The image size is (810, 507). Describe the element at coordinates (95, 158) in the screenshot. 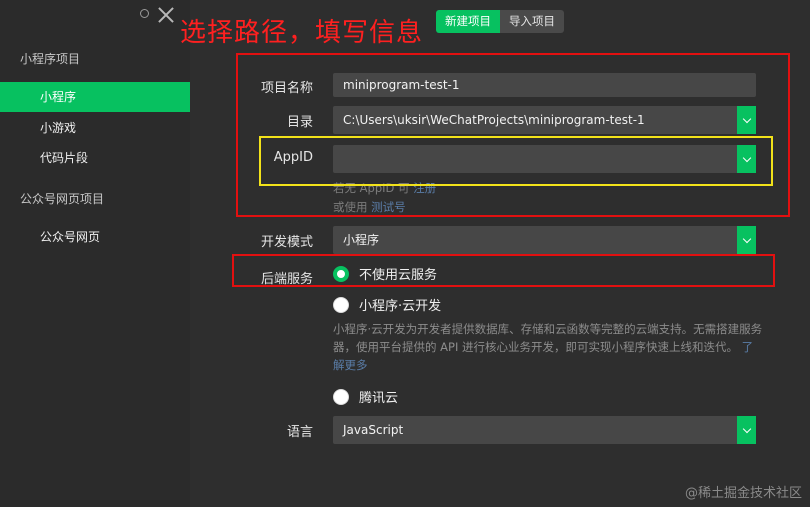

I see `sidebar-item-snippet: 代码片段` at that location.